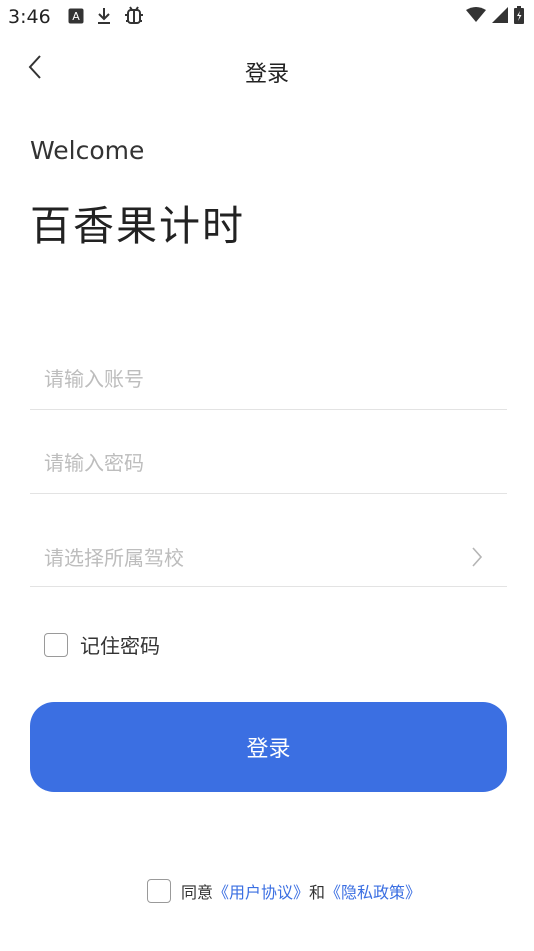 The height and width of the screenshot is (951, 534). Describe the element at coordinates (261, 891) in the screenshot. I see `user-agreement-link: 《用户协议》` at that location.